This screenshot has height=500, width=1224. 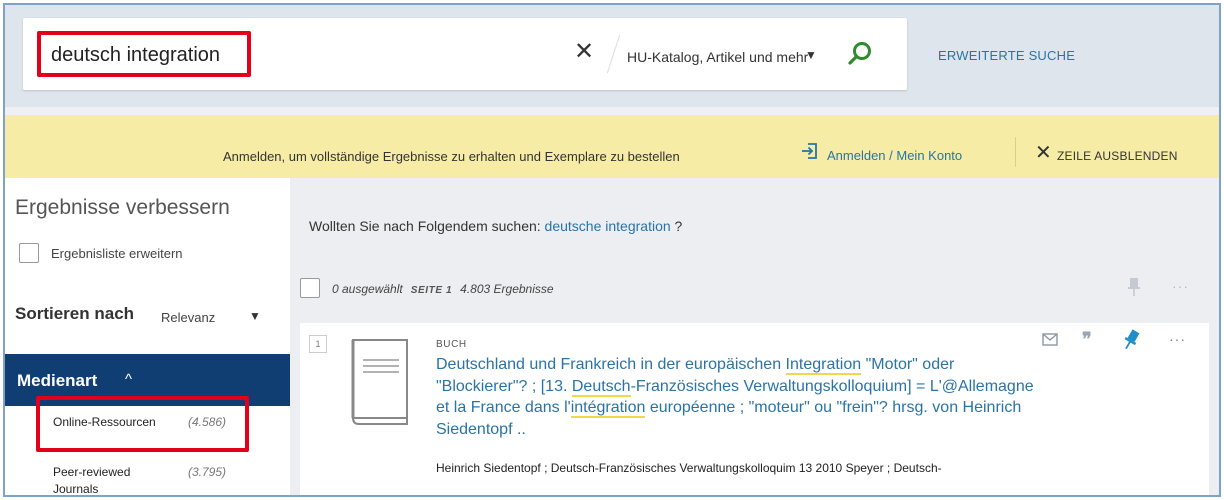 What do you see at coordinates (451, 344) in the screenshot?
I see `result-type: BUCH` at bounding box center [451, 344].